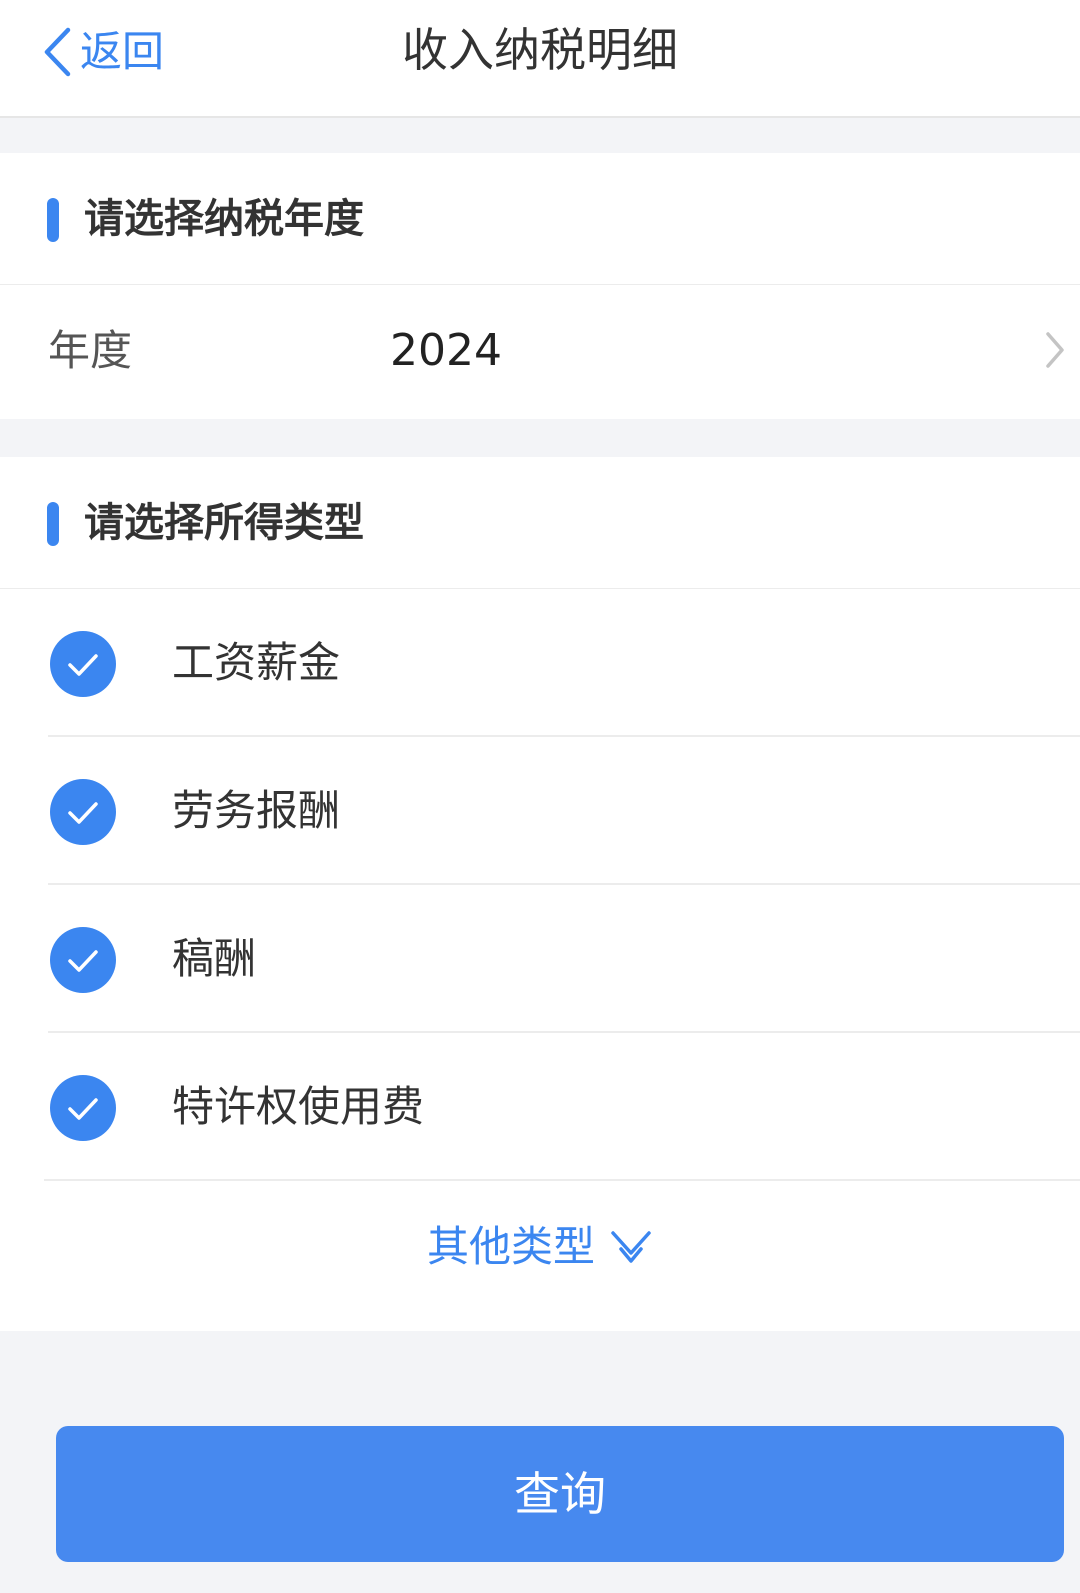 The width and height of the screenshot is (1080, 1593). Describe the element at coordinates (540, 1107) in the screenshot. I see `income-type-item-royalty: 特许权使用费` at that location.